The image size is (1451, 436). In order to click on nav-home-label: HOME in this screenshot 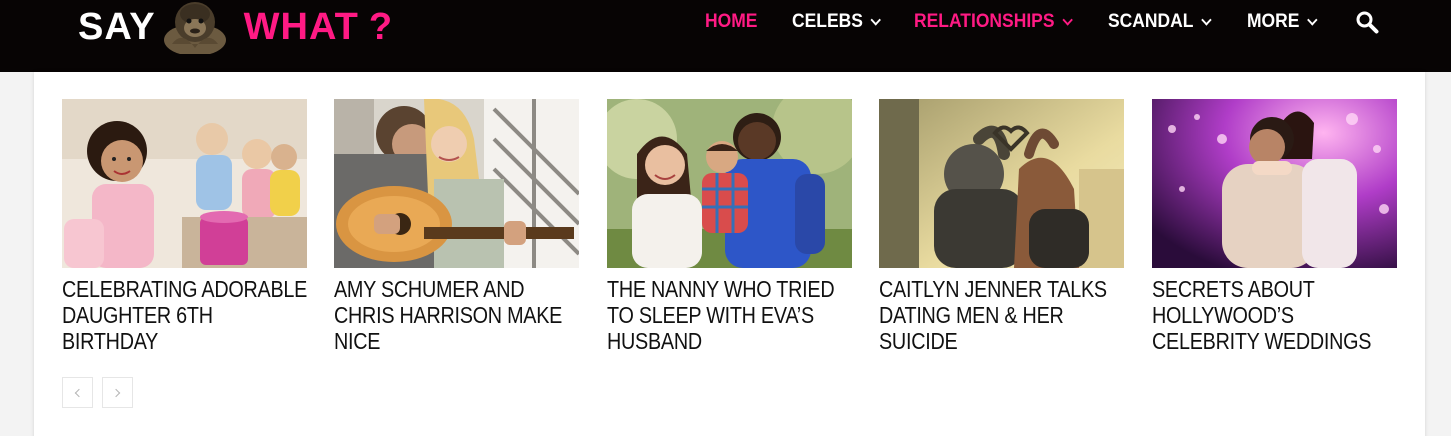, I will do `click(731, 21)`.